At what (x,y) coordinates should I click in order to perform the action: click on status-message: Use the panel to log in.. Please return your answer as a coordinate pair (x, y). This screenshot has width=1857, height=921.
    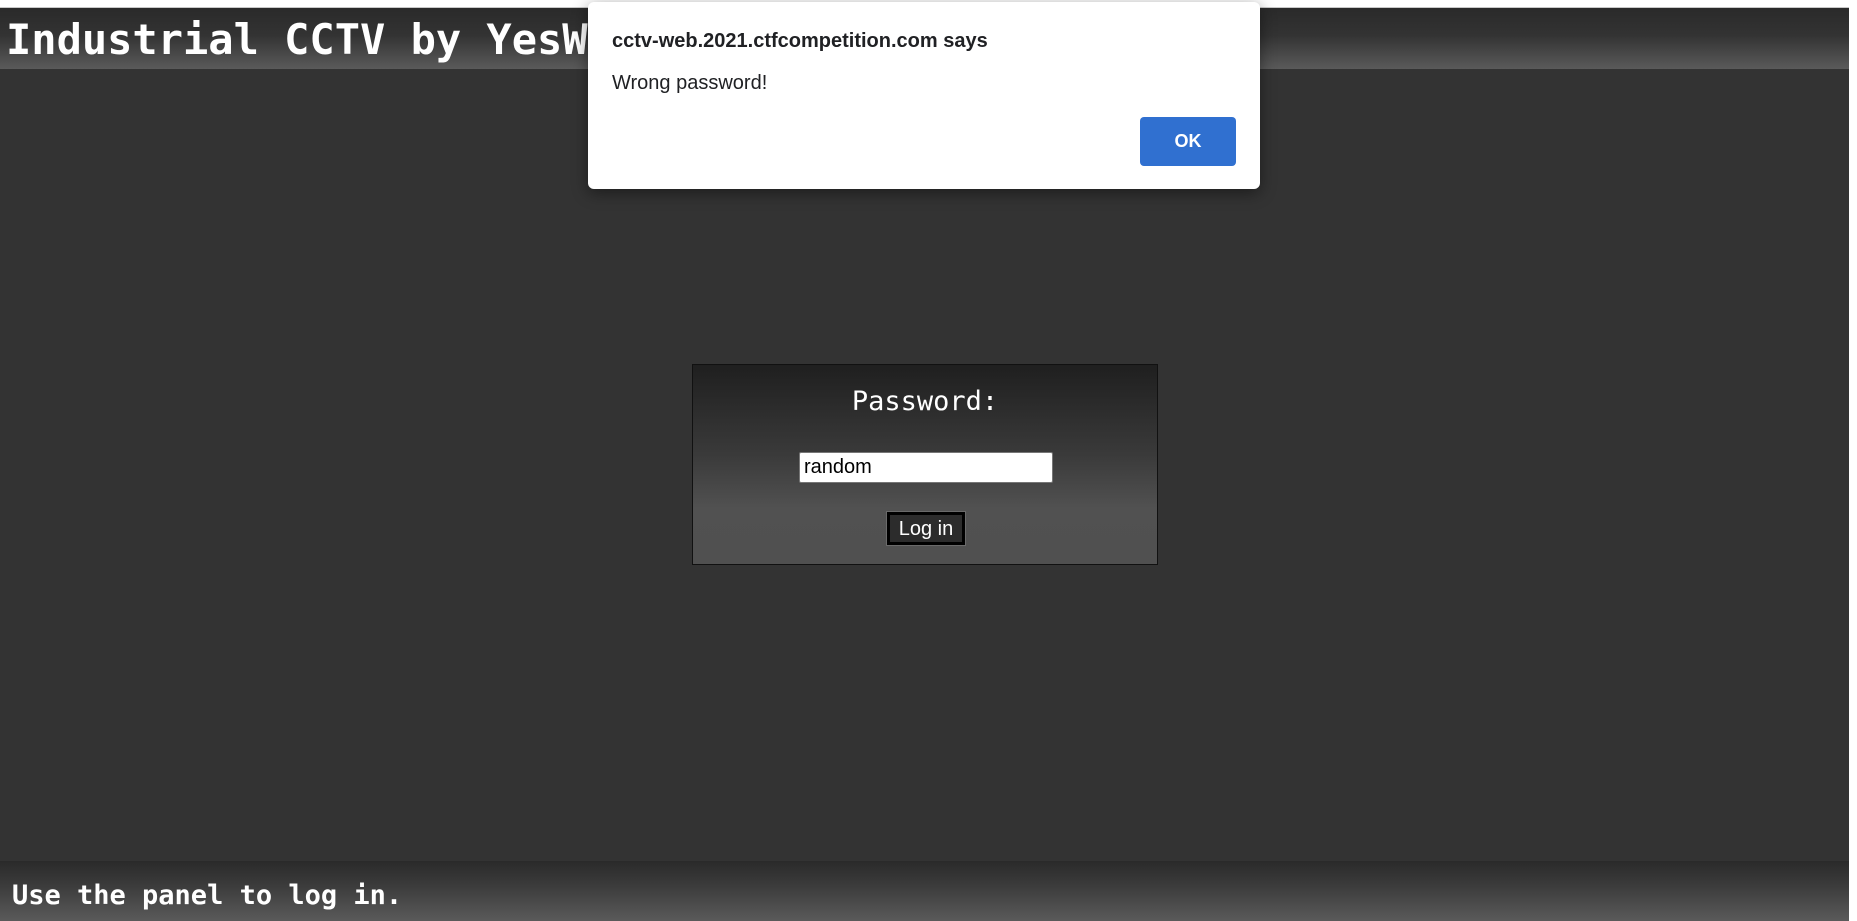
    Looking at the image, I should click on (207, 895).